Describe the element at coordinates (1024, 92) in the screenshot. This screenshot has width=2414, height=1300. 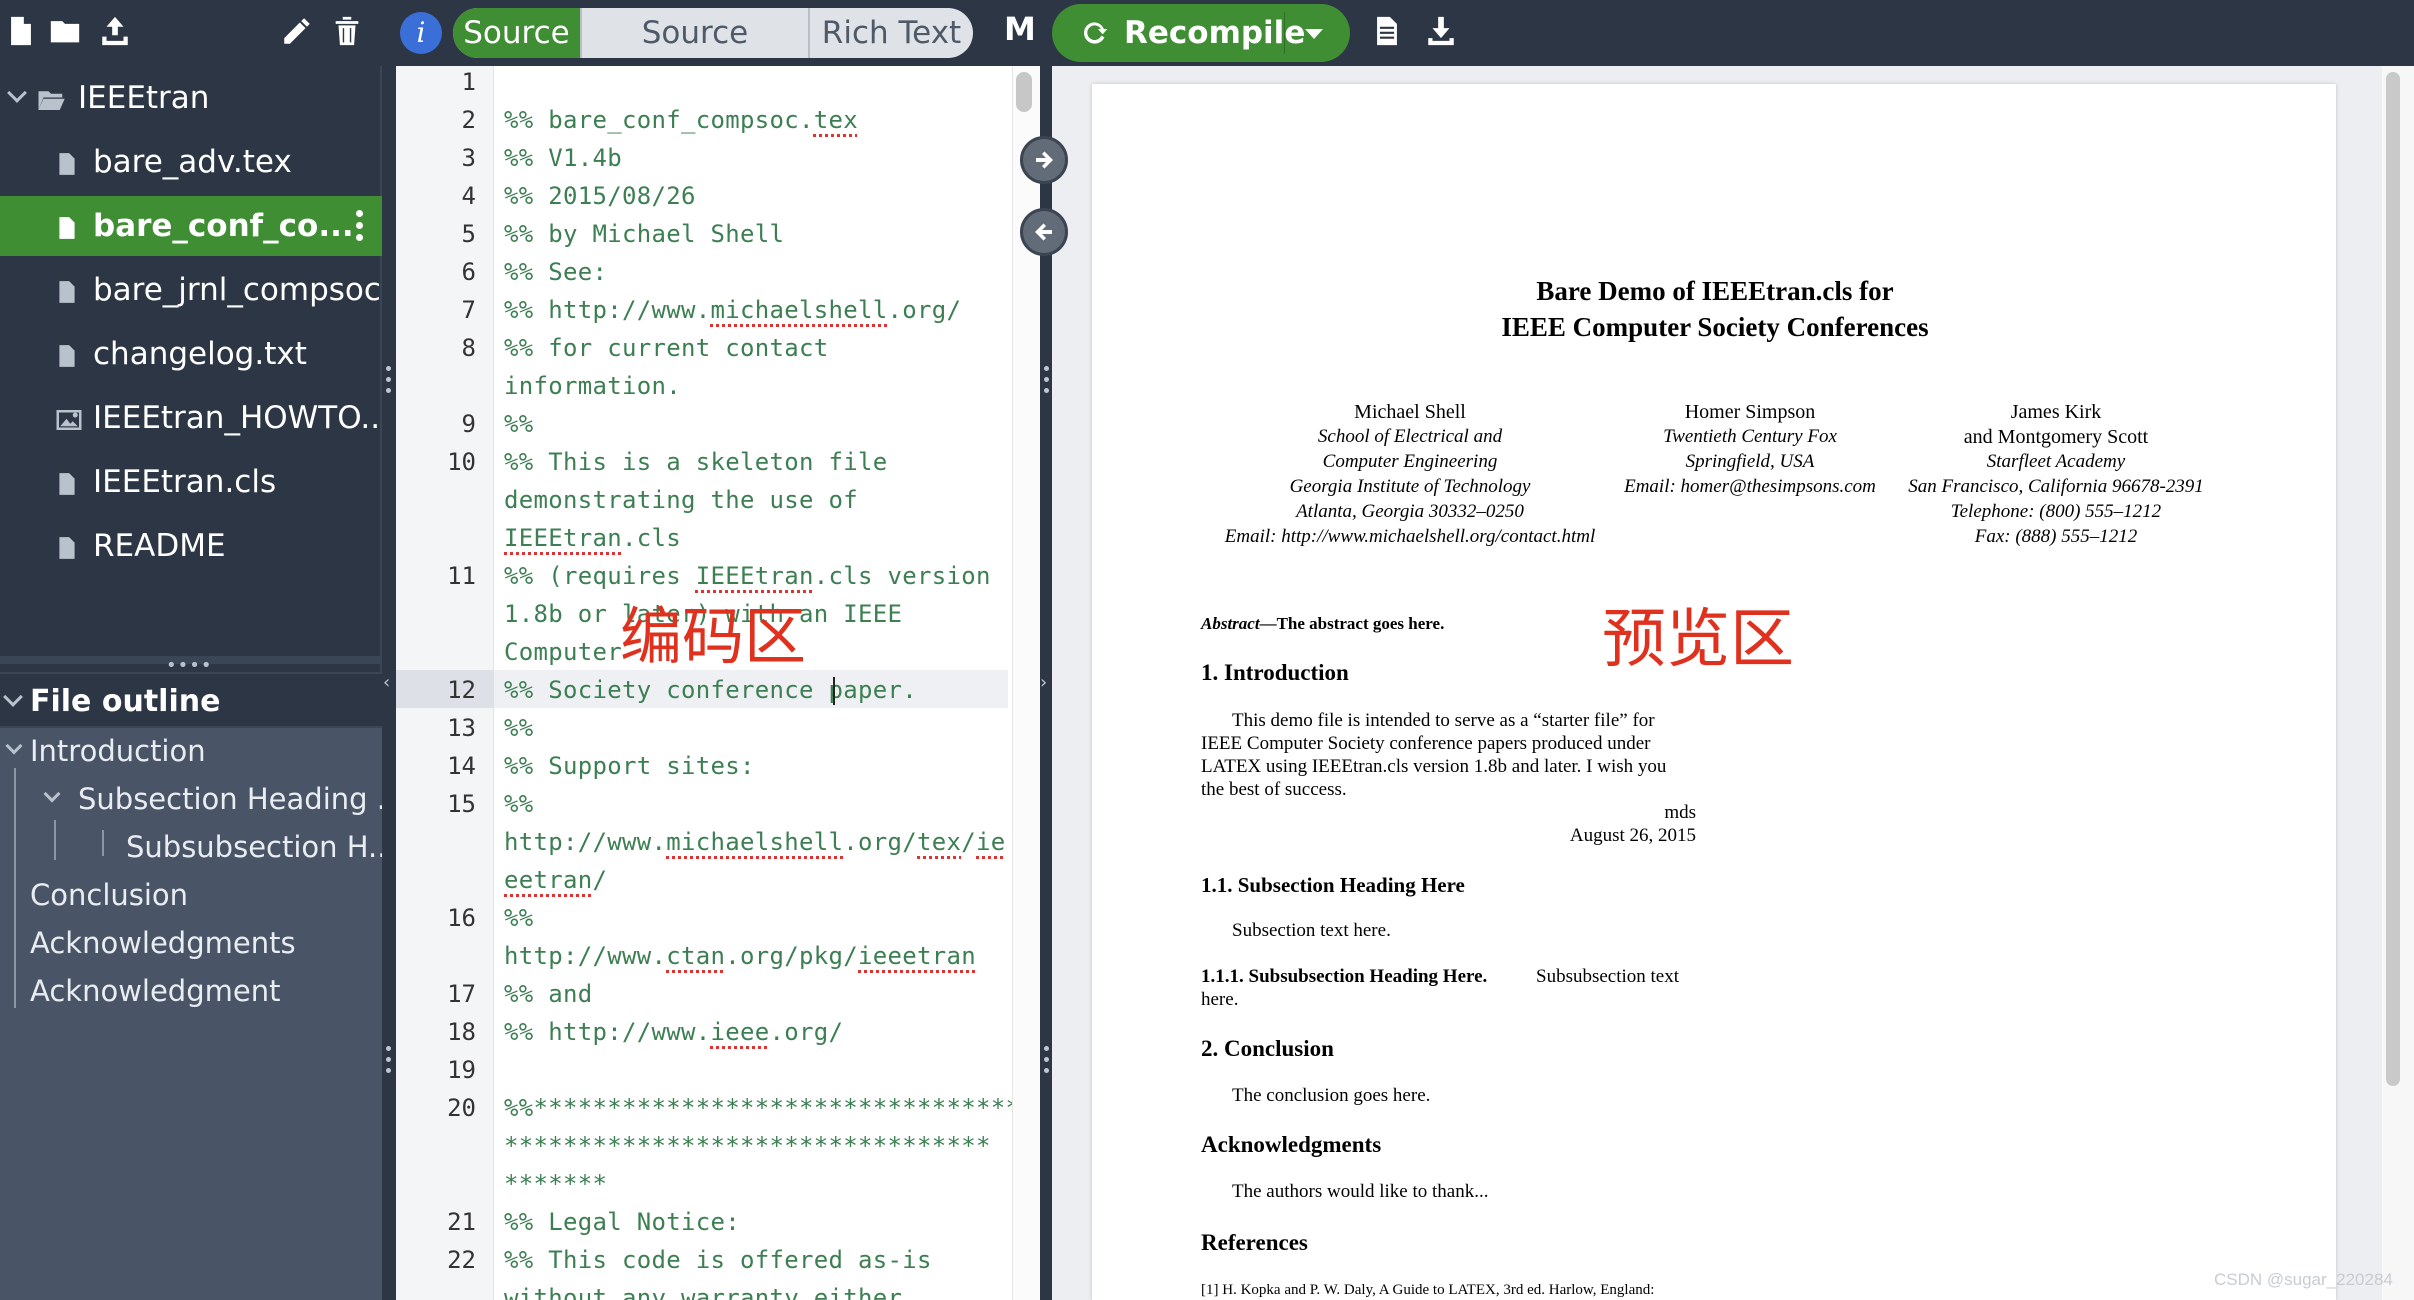
I see `editor-scrollbar-thumb` at that location.